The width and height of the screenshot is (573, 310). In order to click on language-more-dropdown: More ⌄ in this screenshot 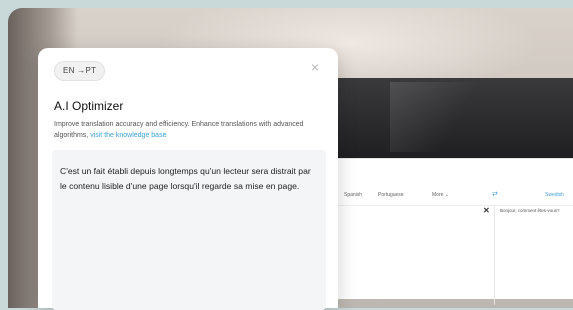, I will do `click(440, 195)`.